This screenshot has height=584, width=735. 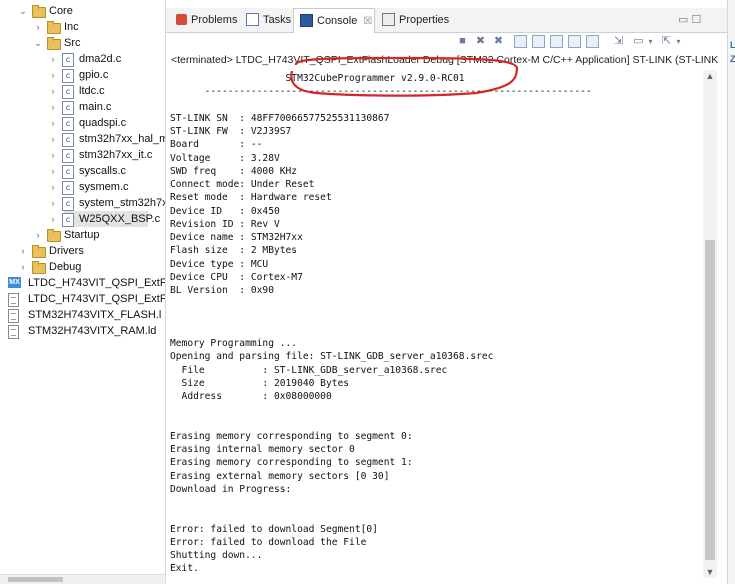 I want to click on tree-item: › c dma2d.c, so click(x=82, y=59).